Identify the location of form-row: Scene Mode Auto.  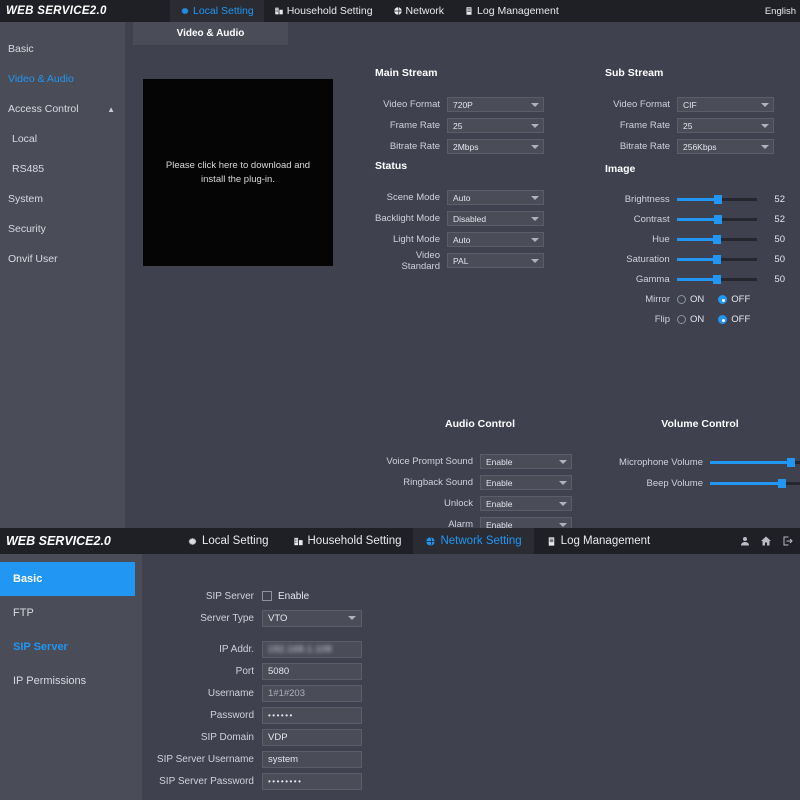
(460, 197).